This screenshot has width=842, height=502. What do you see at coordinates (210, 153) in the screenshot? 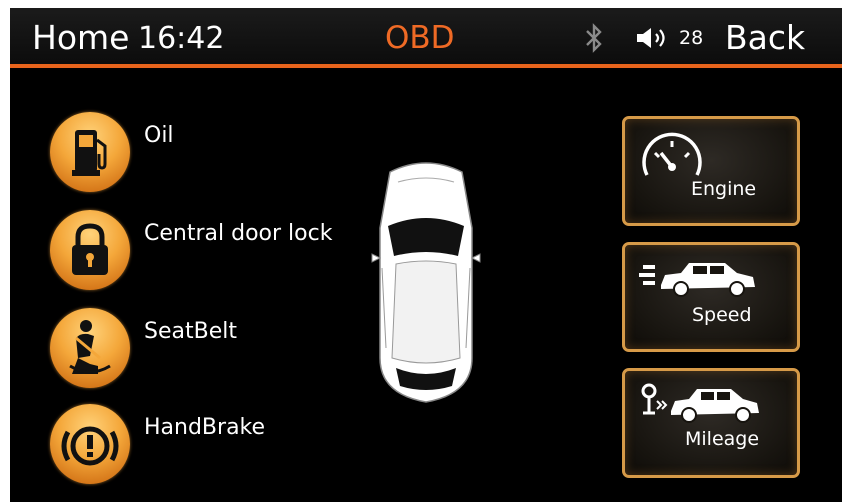
I see `status-item-oil: Oil` at bounding box center [210, 153].